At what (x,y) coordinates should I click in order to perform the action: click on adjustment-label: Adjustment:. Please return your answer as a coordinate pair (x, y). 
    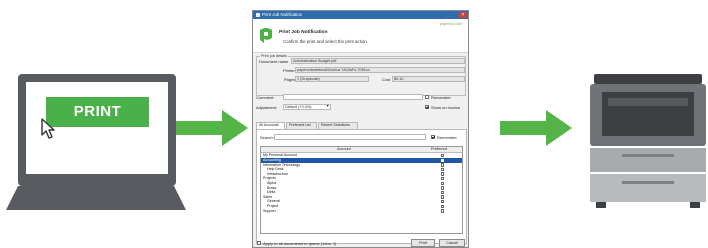
    Looking at the image, I should click on (267, 107).